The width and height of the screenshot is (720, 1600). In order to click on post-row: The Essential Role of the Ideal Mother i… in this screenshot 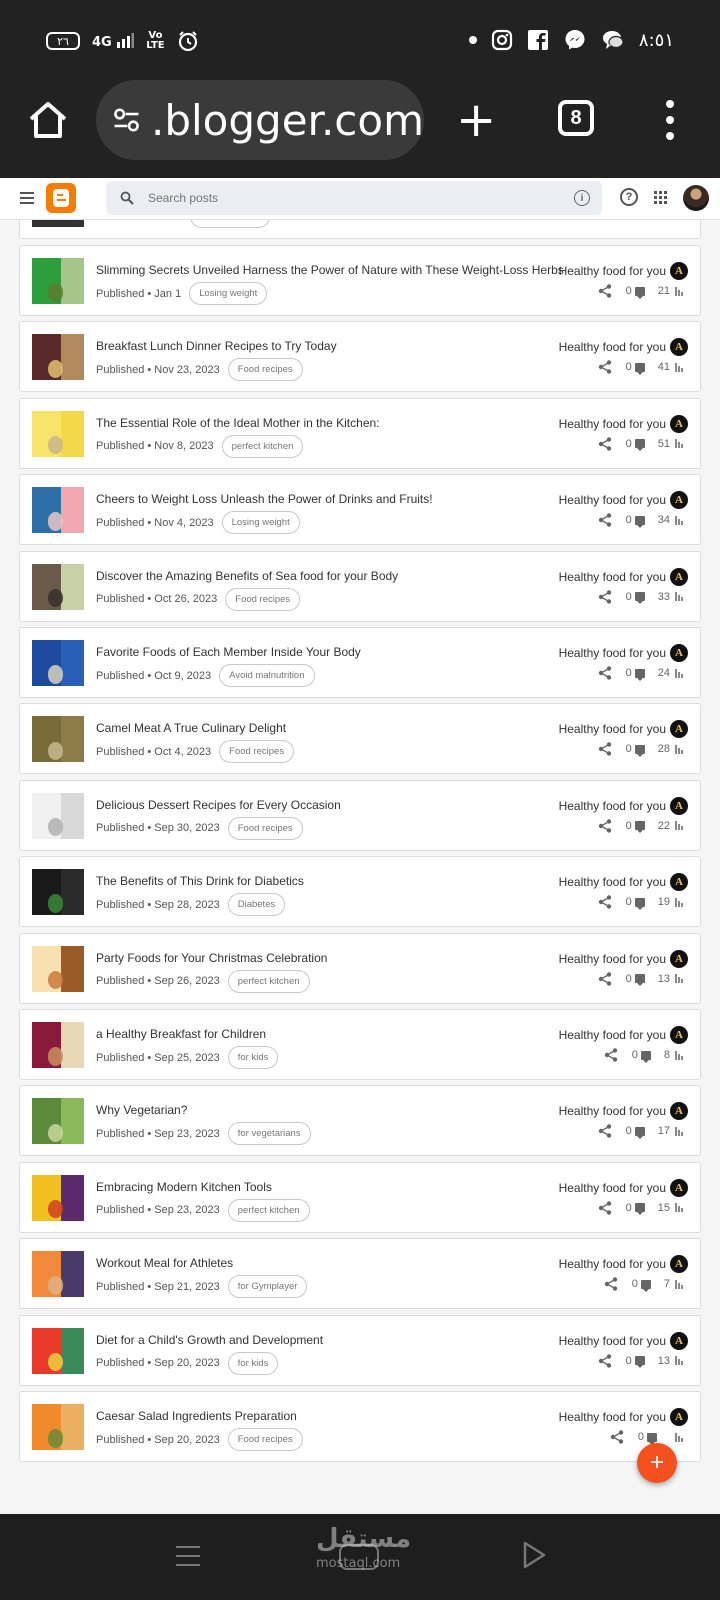, I will do `click(360, 433)`.